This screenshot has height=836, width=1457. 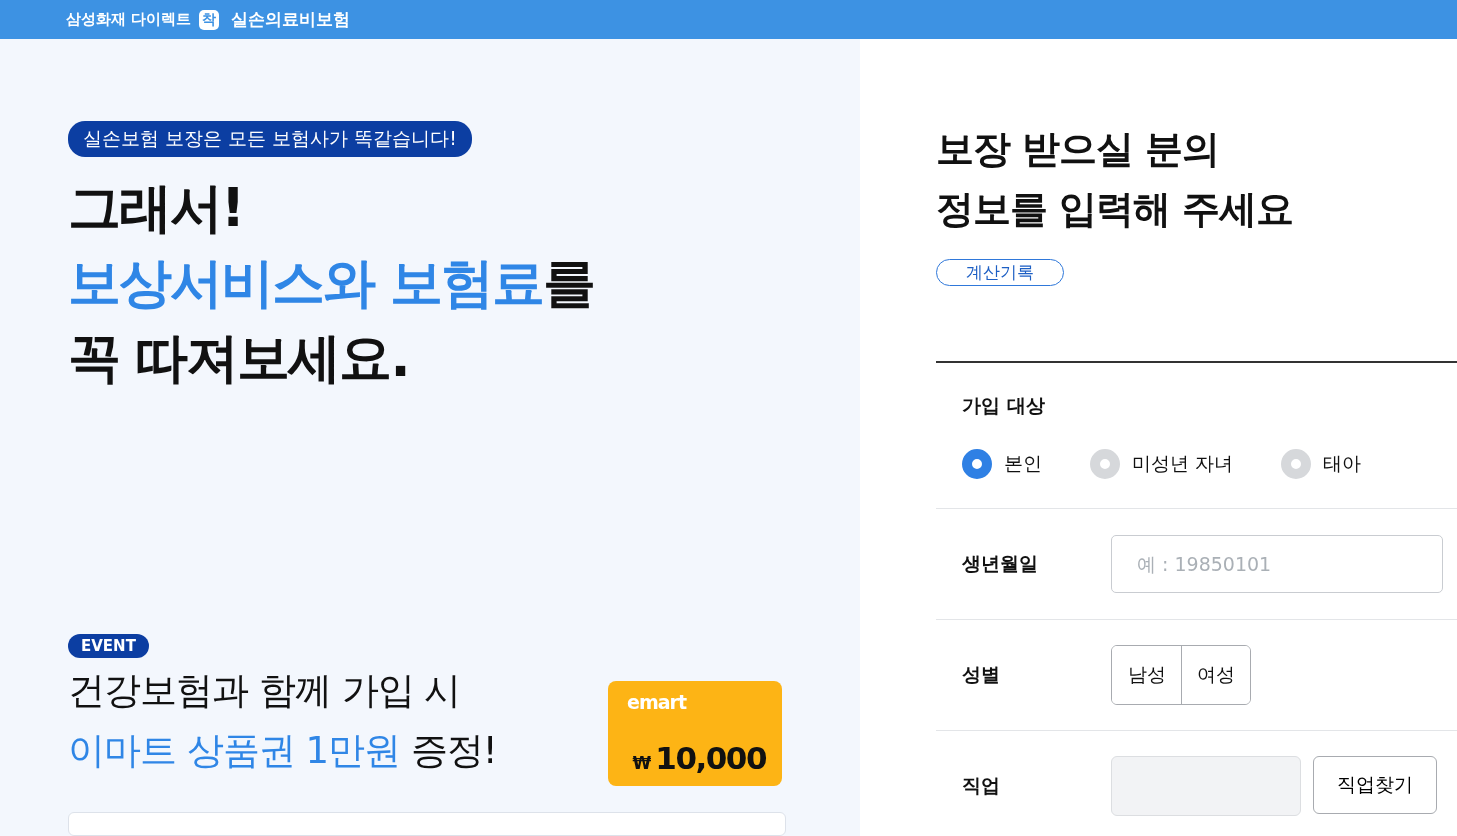 I want to click on currency-sign: ₩, so click(x=642, y=763).